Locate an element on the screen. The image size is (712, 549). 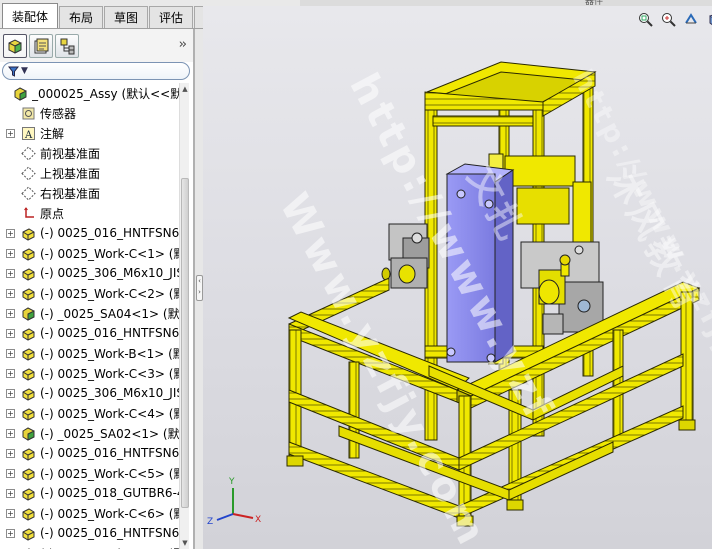
property-manager-icon is located at coordinates (41, 45).